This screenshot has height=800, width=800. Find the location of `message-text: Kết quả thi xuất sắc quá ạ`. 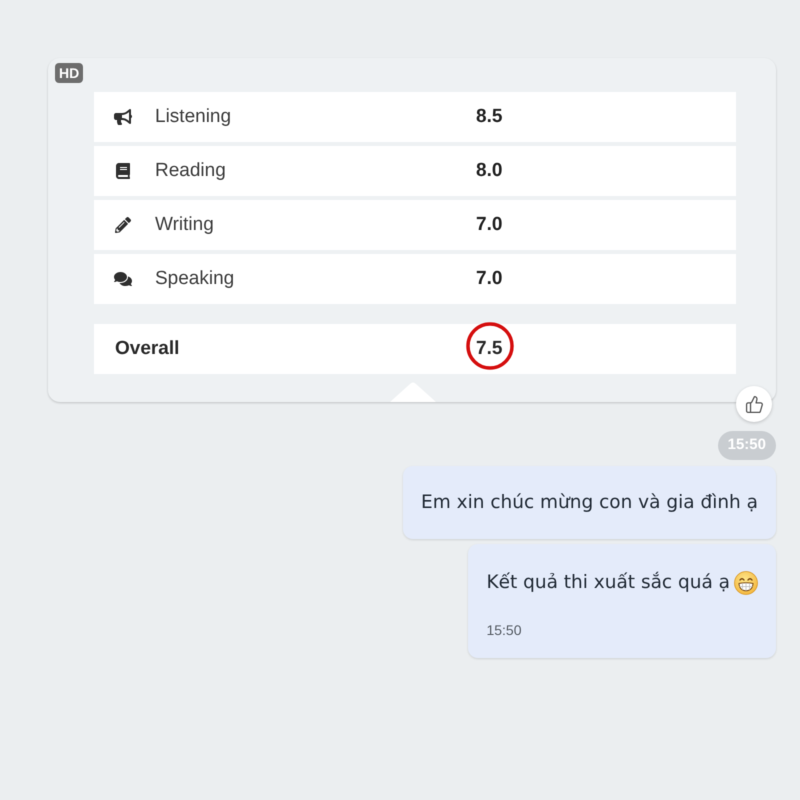

message-text: Kết quả thi xuất sắc quá ạ is located at coordinates (608, 582).